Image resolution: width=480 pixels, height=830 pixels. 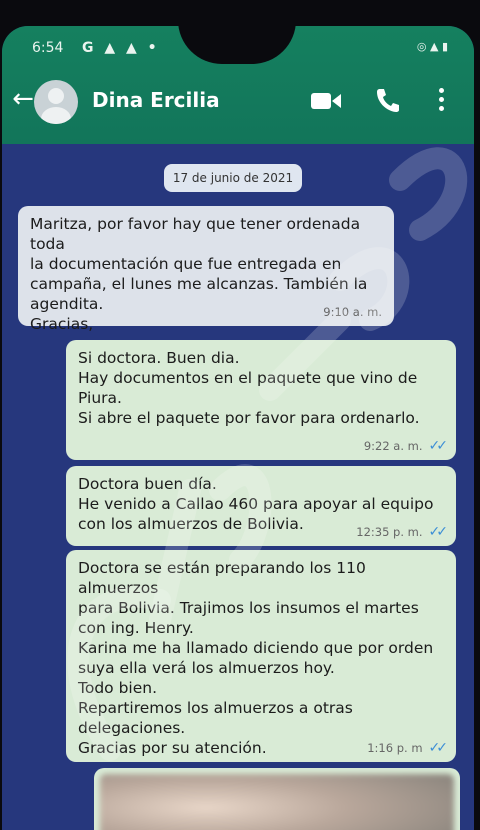 What do you see at coordinates (408, 748) in the screenshot?
I see `message-time: 1:16 p. m ✓✓` at bounding box center [408, 748].